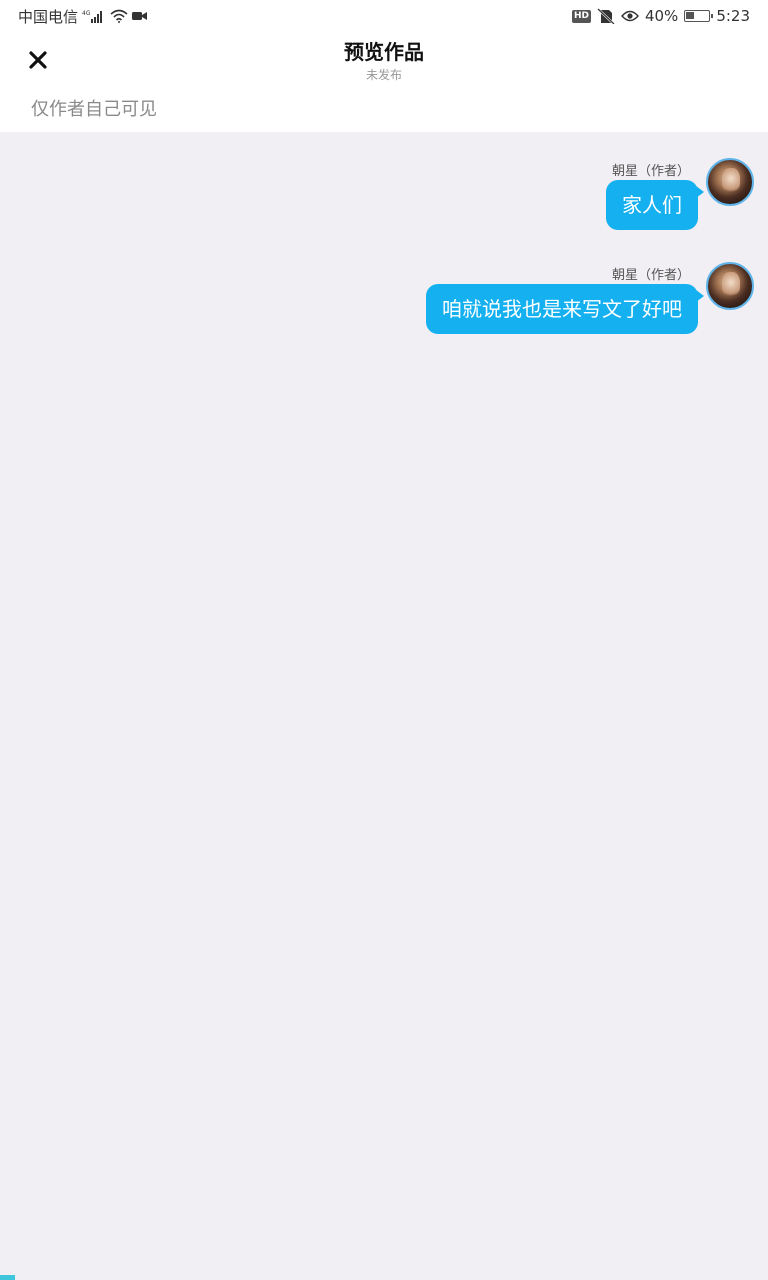 Image resolution: width=768 pixels, height=1280 pixels. What do you see at coordinates (7, 1277) in the screenshot?
I see `bottom-indicator` at bounding box center [7, 1277].